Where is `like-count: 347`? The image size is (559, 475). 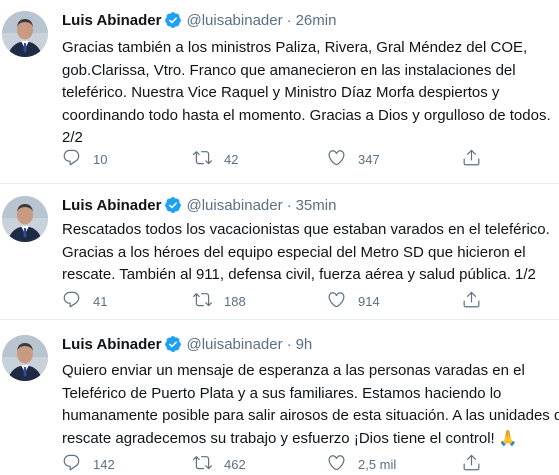 like-count: 347 is located at coordinates (369, 159).